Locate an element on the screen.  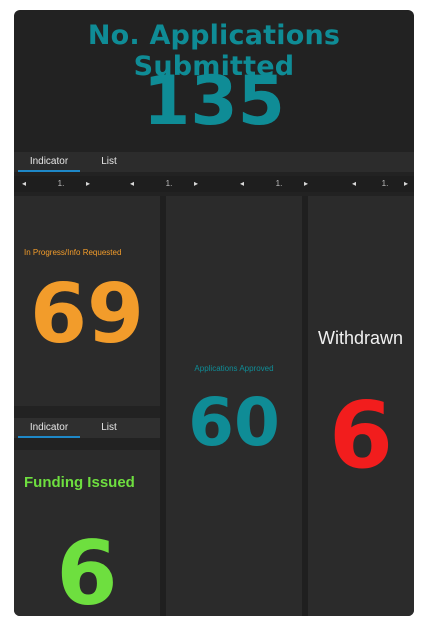
pager-4: ◂ 1. ▸ is located at coordinates (381, 184).